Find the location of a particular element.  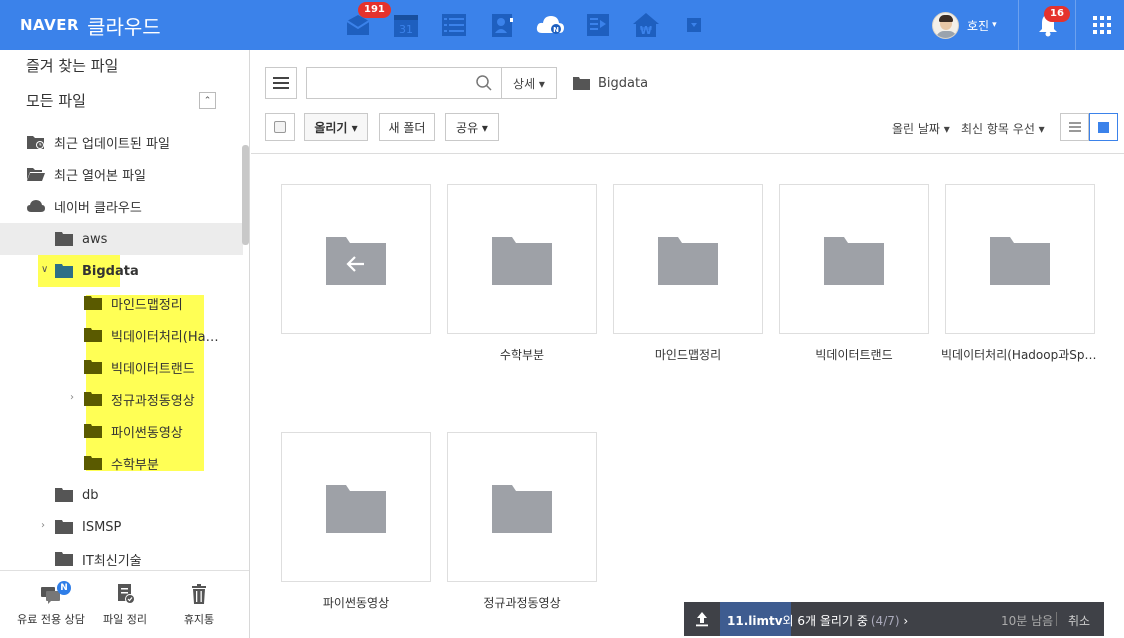

upload-message: 11.limtv외 6개 올리기 중 (4/7) › is located at coordinates (817, 620).